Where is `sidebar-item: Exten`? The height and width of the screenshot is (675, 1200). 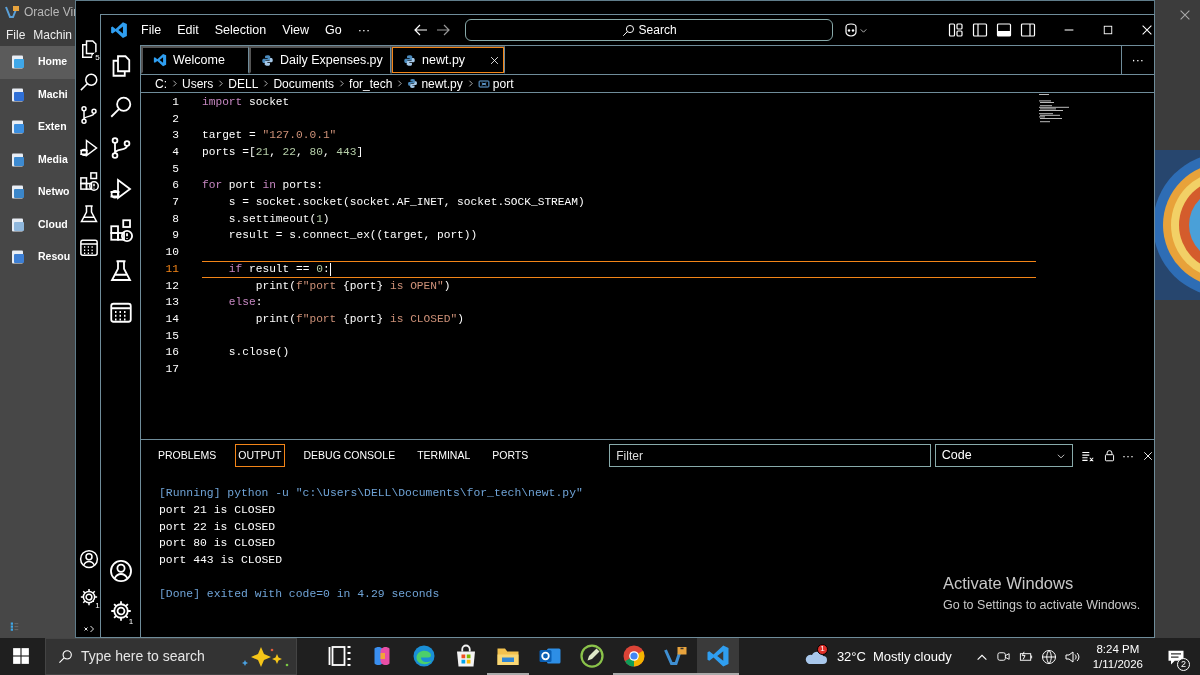 sidebar-item: Exten is located at coordinates (37, 127).